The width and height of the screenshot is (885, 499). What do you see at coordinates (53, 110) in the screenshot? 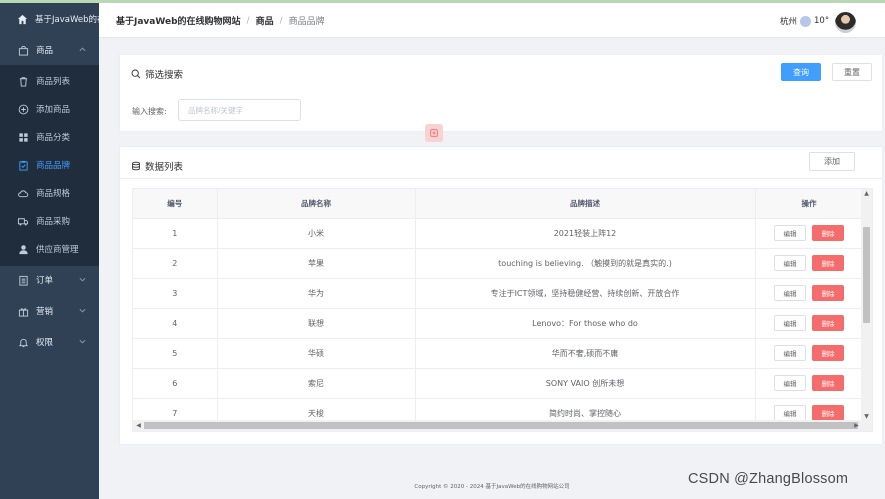
I see `sidebar-item-label: 添加商品` at bounding box center [53, 110].